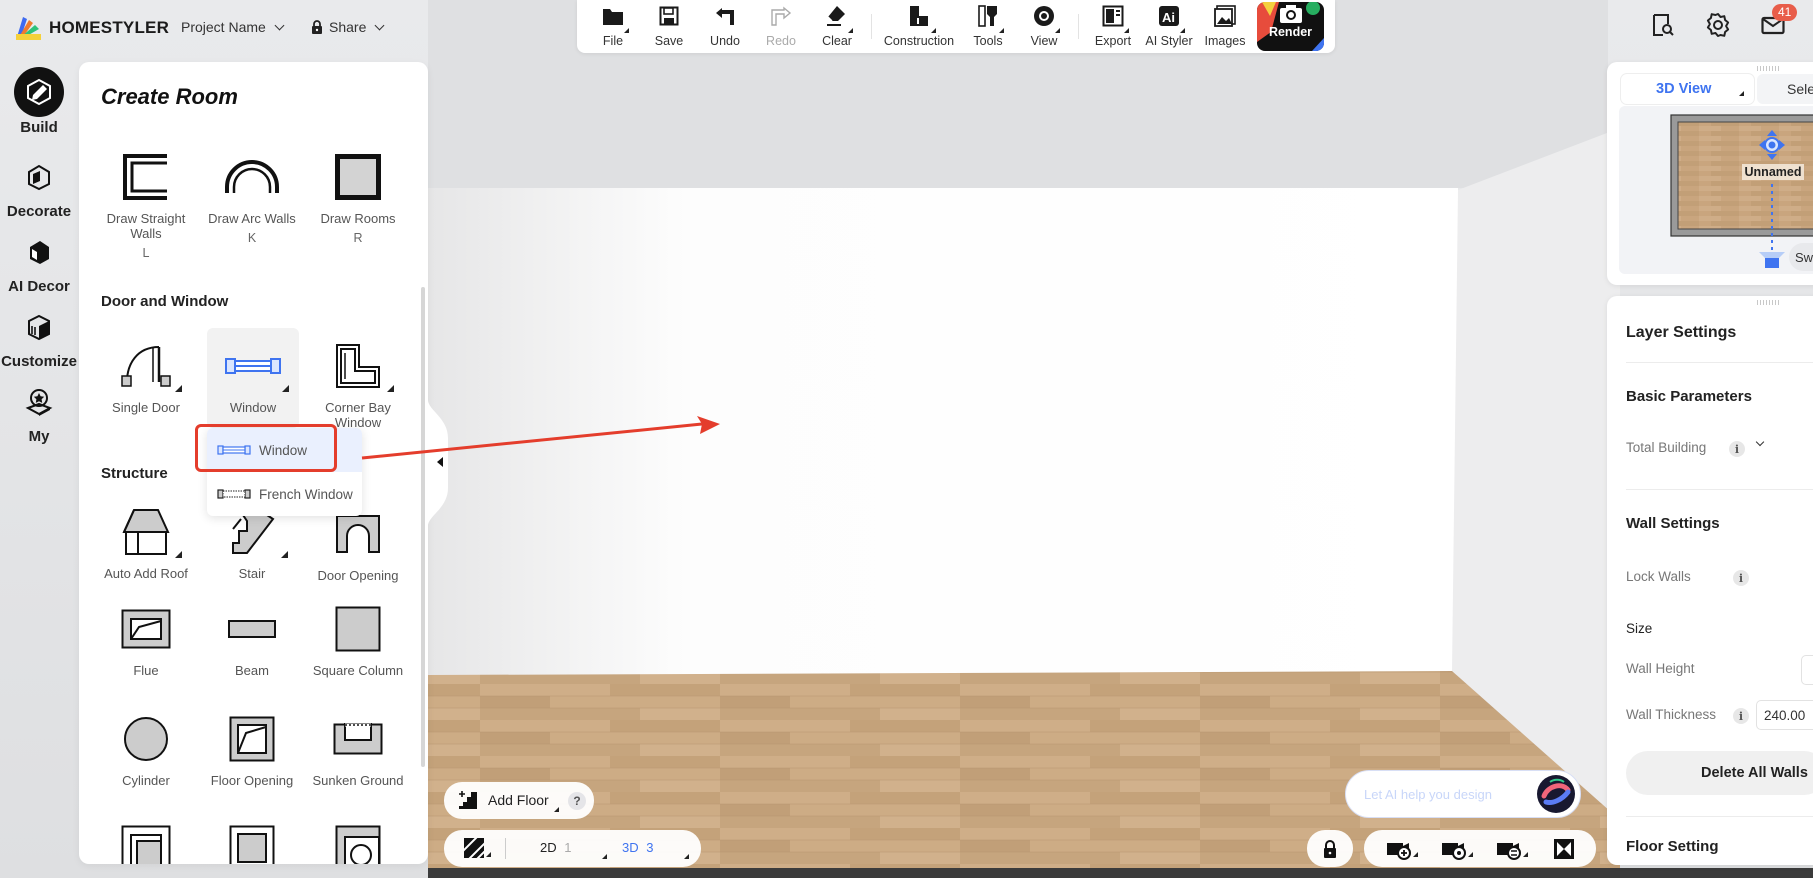  I want to click on ai-assistant-logo-icon, so click(1556, 794).